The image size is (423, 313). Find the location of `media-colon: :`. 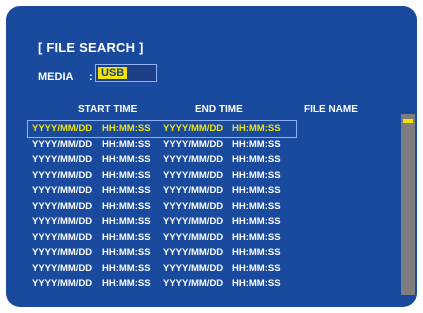

media-colon: : is located at coordinates (91, 77).